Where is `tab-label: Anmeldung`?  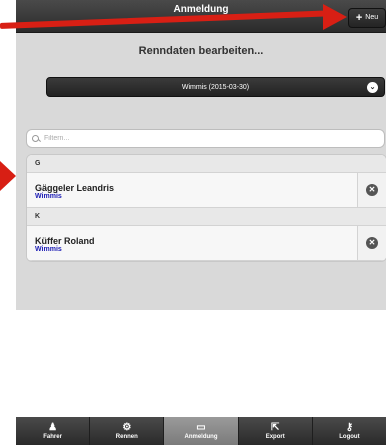 tab-label: Anmeldung is located at coordinates (201, 437).